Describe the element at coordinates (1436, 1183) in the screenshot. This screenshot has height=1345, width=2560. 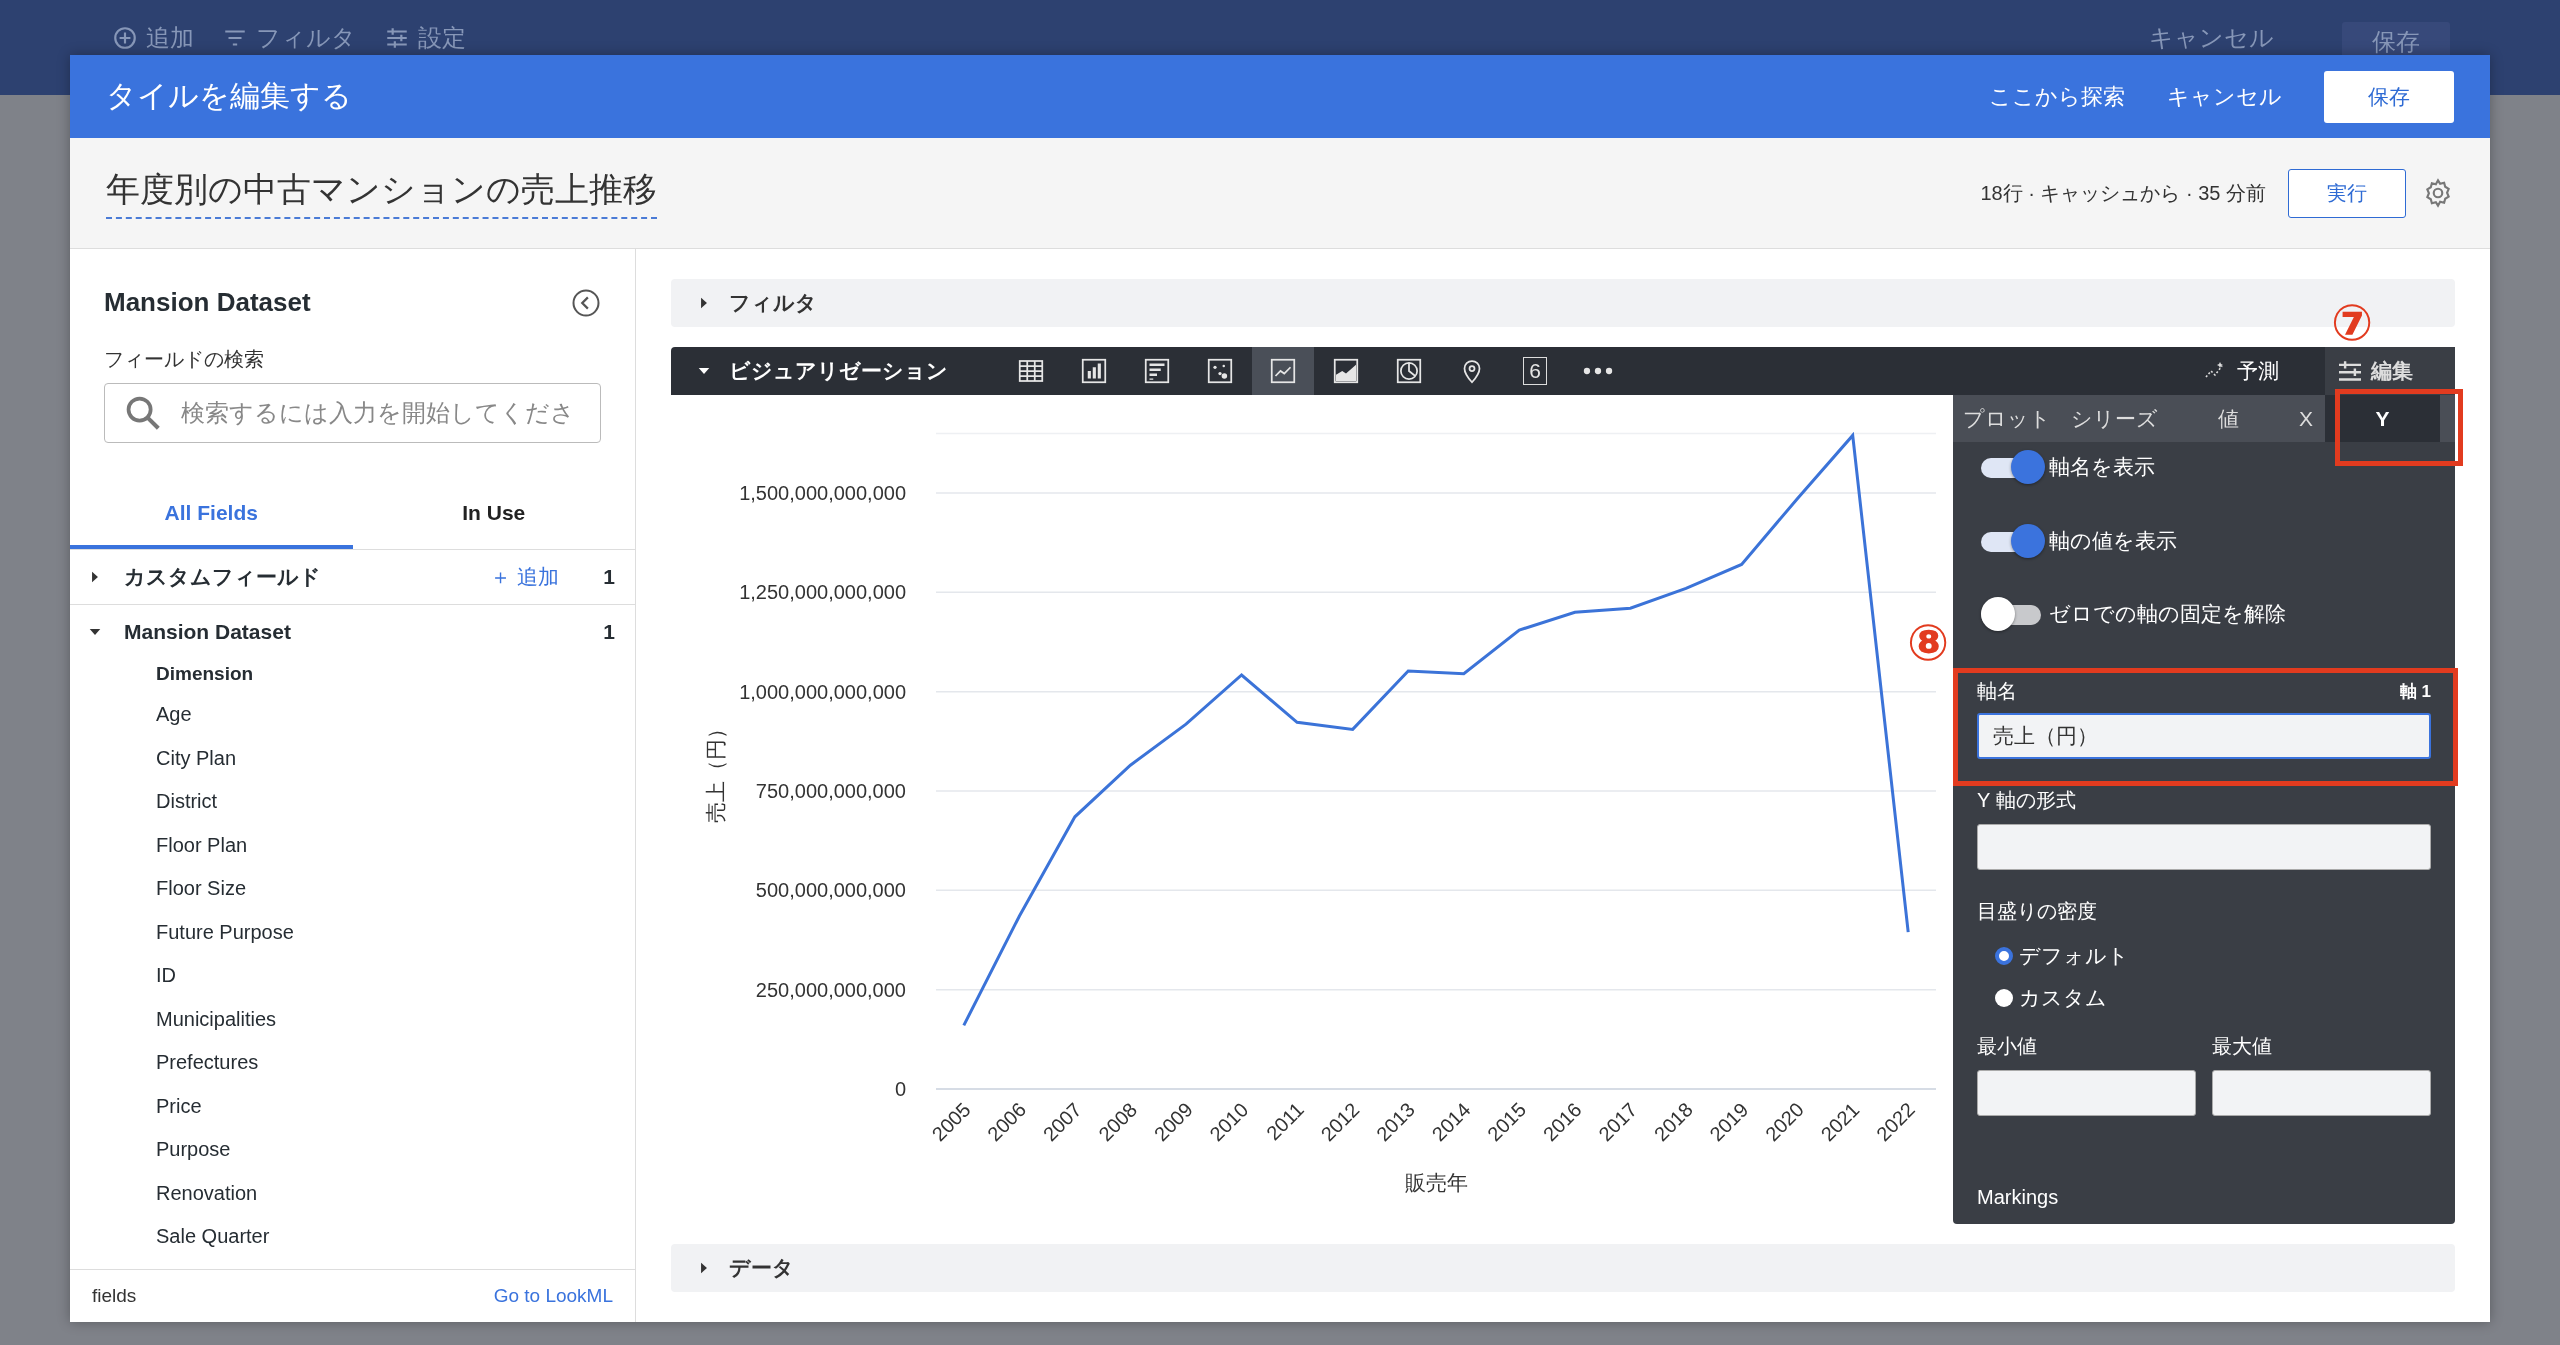
I see `x-axis-title: 販売年` at that location.